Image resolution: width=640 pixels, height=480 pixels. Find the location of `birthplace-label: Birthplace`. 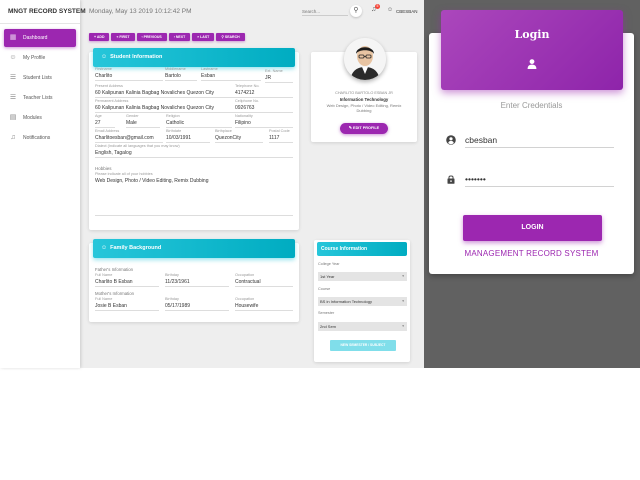

birthplace-label: Birthplace is located at coordinates (223, 131).